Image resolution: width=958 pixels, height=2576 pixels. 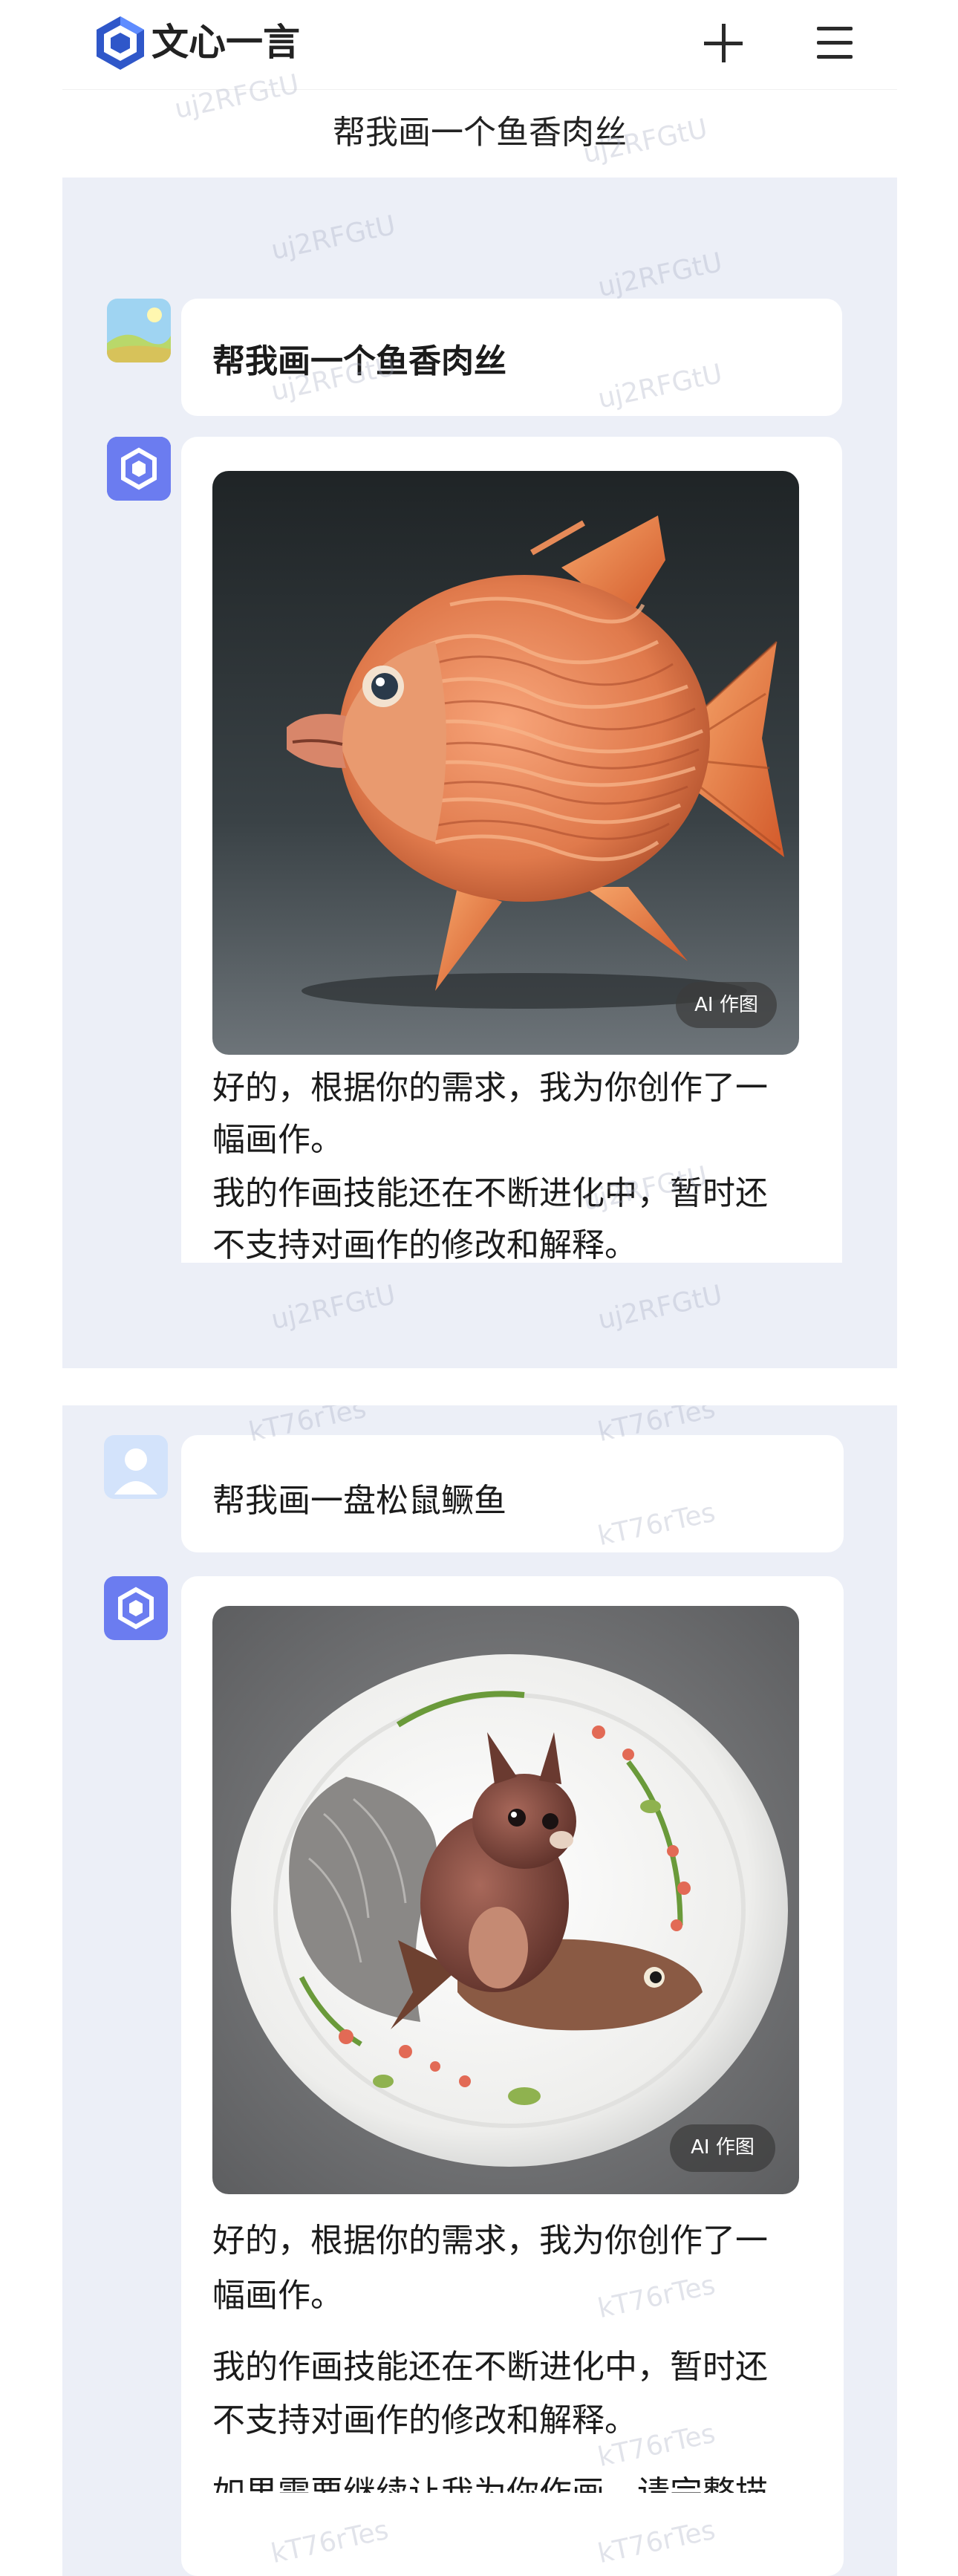 What do you see at coordinates (225, 42) in the screenshot?
I see `app-title: 文心一言` at bounding box center [225, 42].